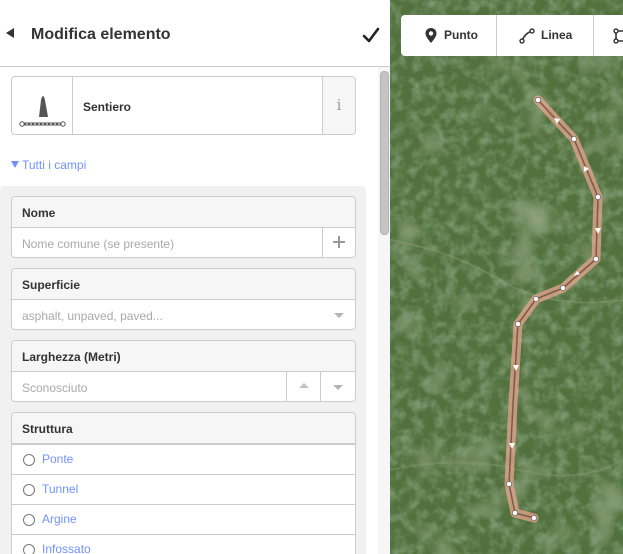 The image size is (623, 554). I want to click on add-localized-name-plus-icon, so click(338, 242).